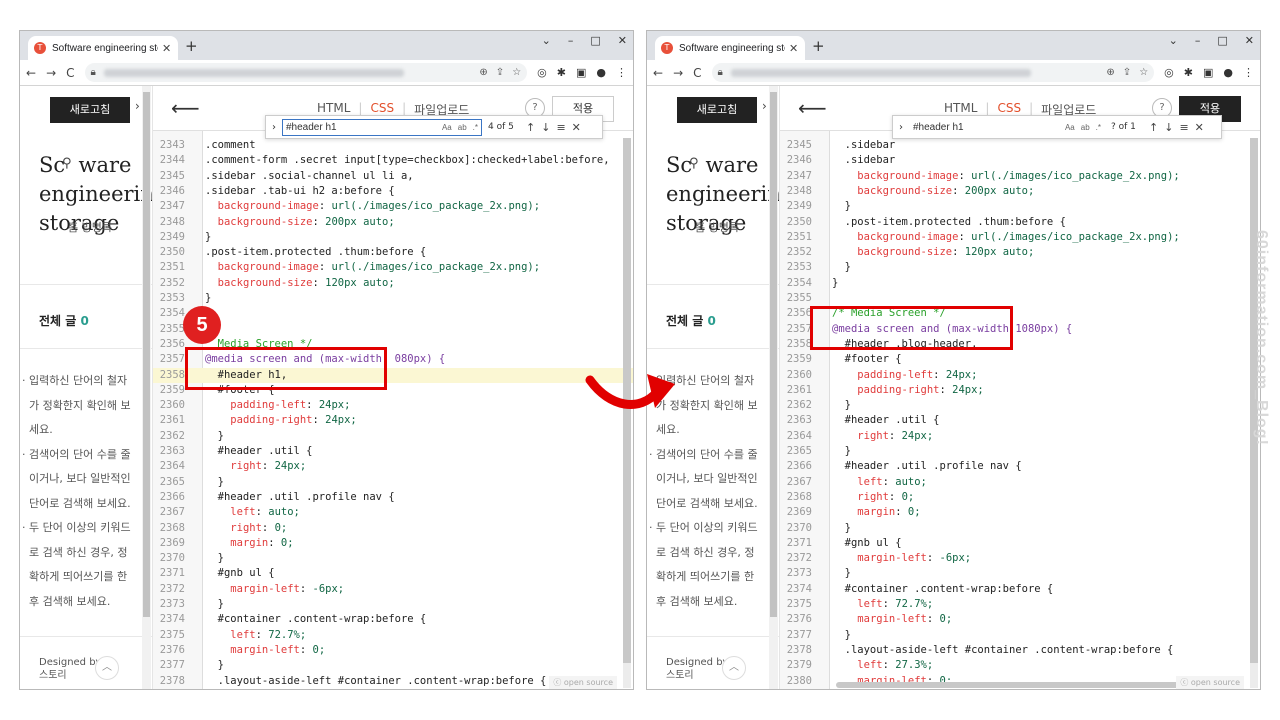 Image resolution: width=1280 pixels, height=720 pixels. Describe the element at coordinates (103, 48) in the screenshot. I see `browser-tab: T Software engineering storage : ✕` at that location.